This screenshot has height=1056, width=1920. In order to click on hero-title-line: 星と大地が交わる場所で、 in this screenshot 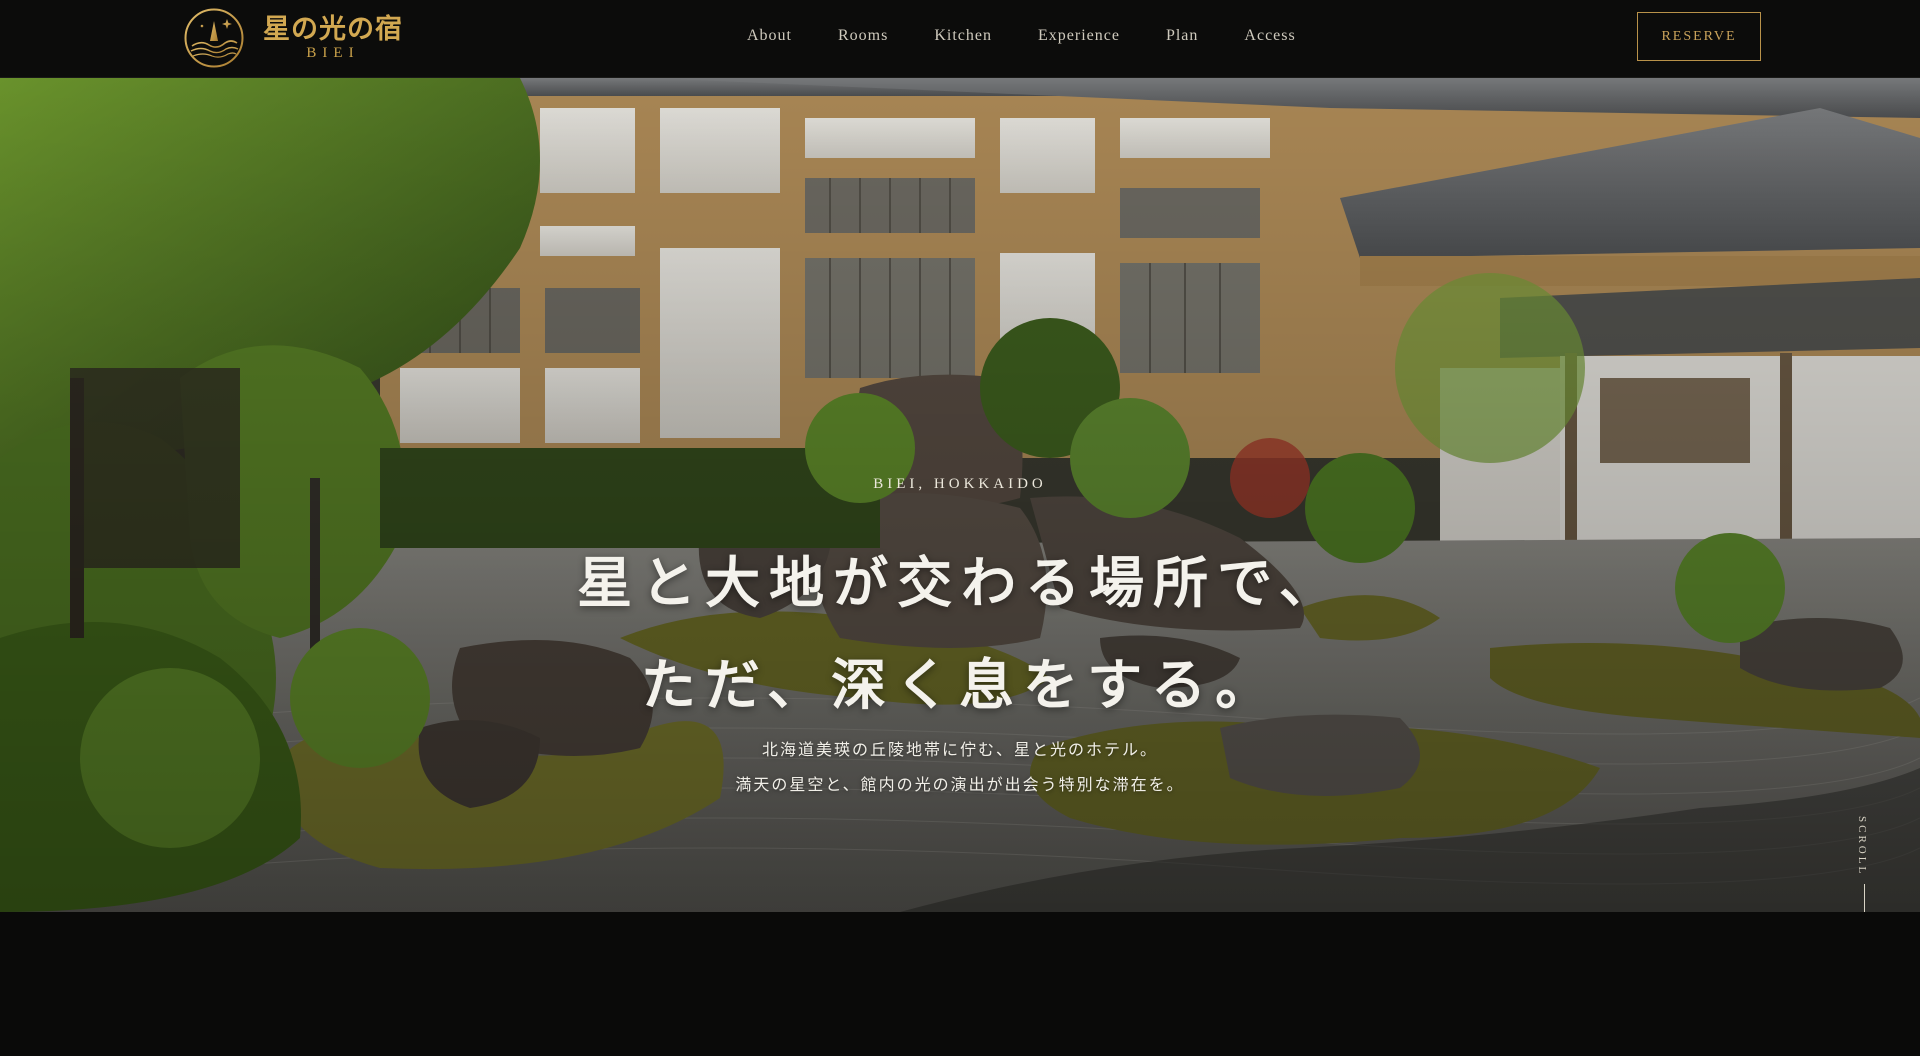, I will do `click(960, 582)`.